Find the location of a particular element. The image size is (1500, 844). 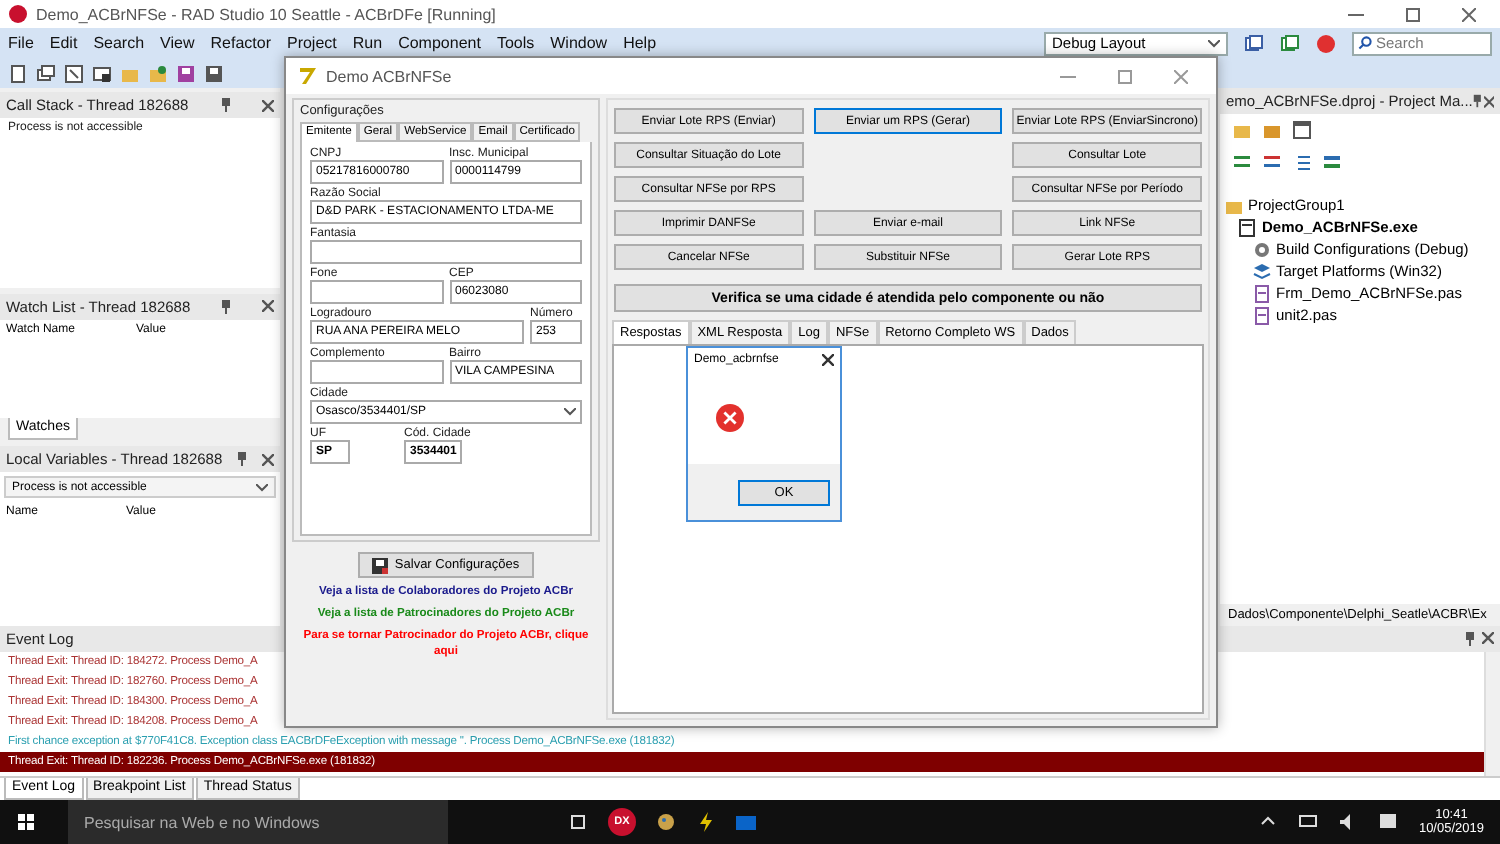

menu-item: Project is located at coordinates (311, 43).